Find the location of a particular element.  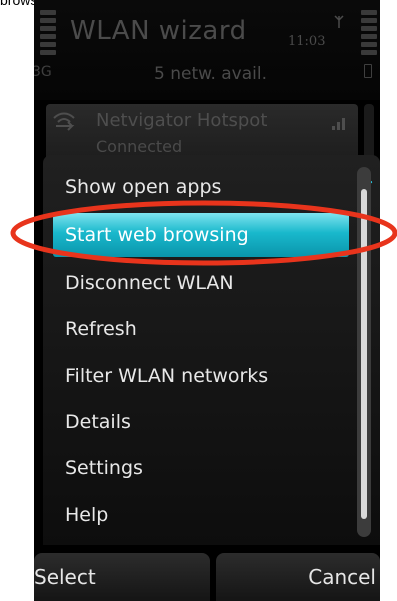

battery-icon is located at coordinates (368, 71).